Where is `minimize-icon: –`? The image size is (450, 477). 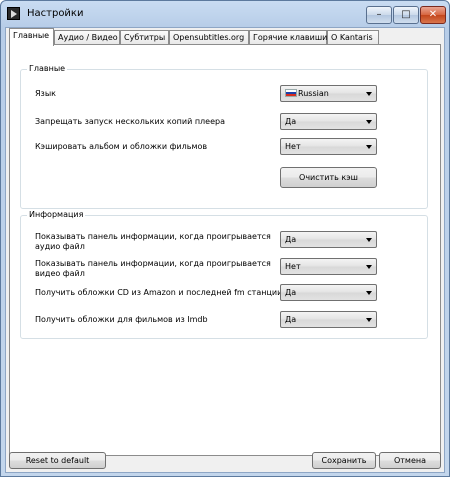 minimize-icon: – is located at coordinates (379, 14).